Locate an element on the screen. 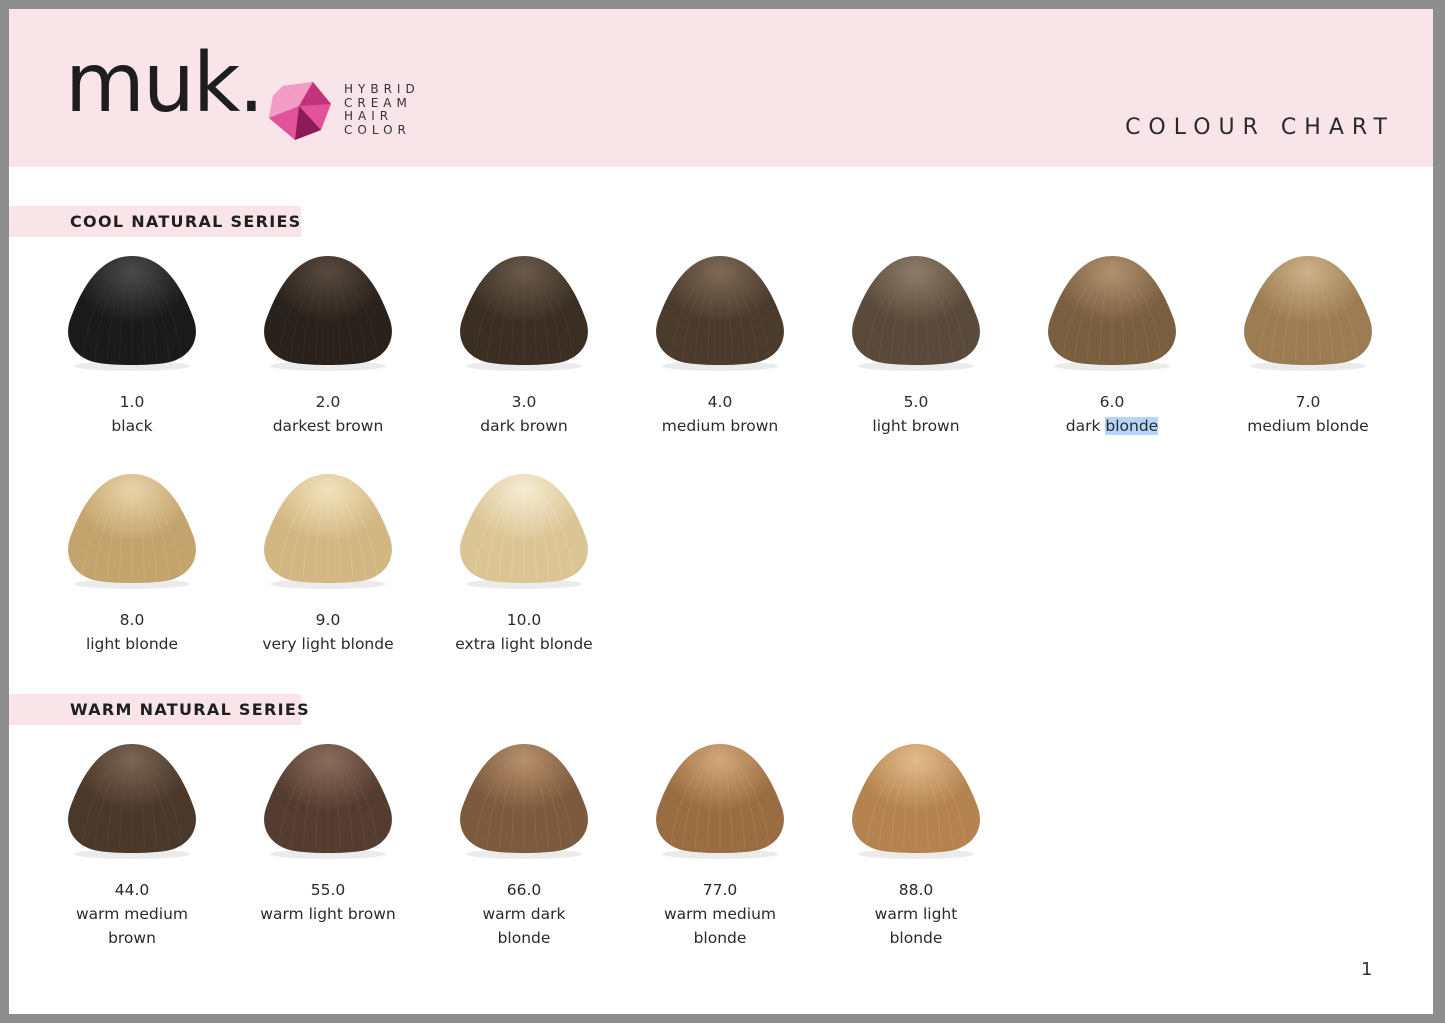 The height and width of the screenshot is (1023, 1445). hair-swatch: 44.0 warm medium brown is located at coordinates (132, 845).